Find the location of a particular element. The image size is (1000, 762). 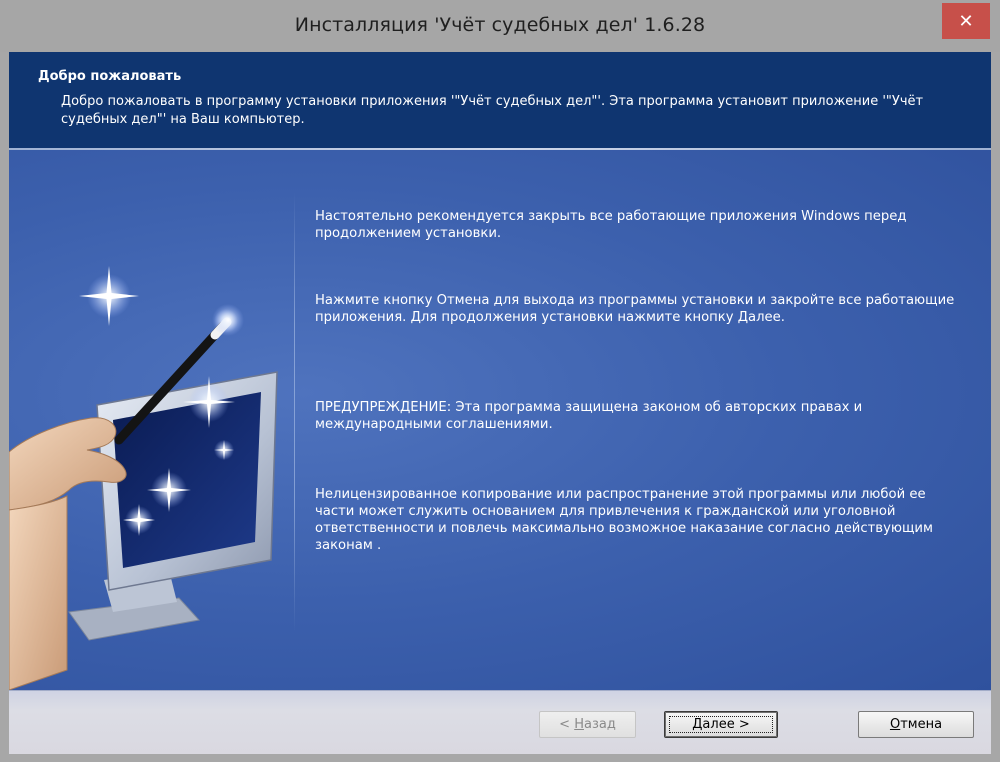

close-icon: ✕ is located at coordinates (966, 21).